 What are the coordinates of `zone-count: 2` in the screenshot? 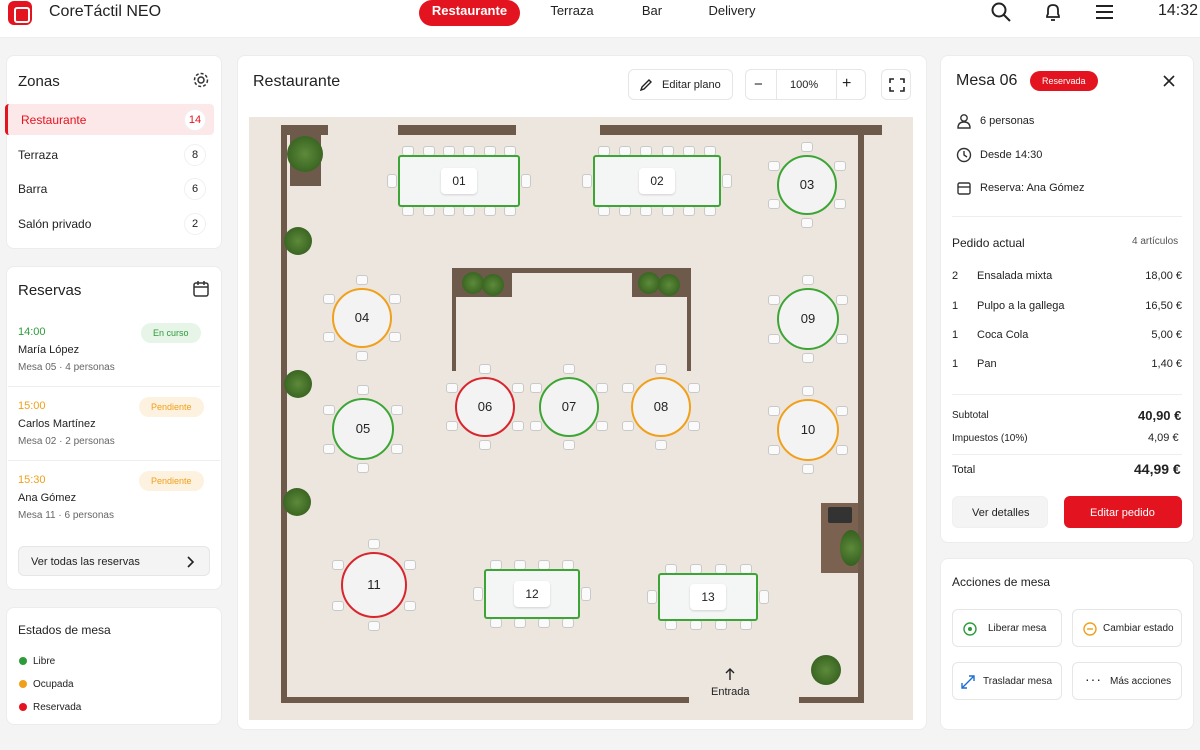 It's located at (195, 224).